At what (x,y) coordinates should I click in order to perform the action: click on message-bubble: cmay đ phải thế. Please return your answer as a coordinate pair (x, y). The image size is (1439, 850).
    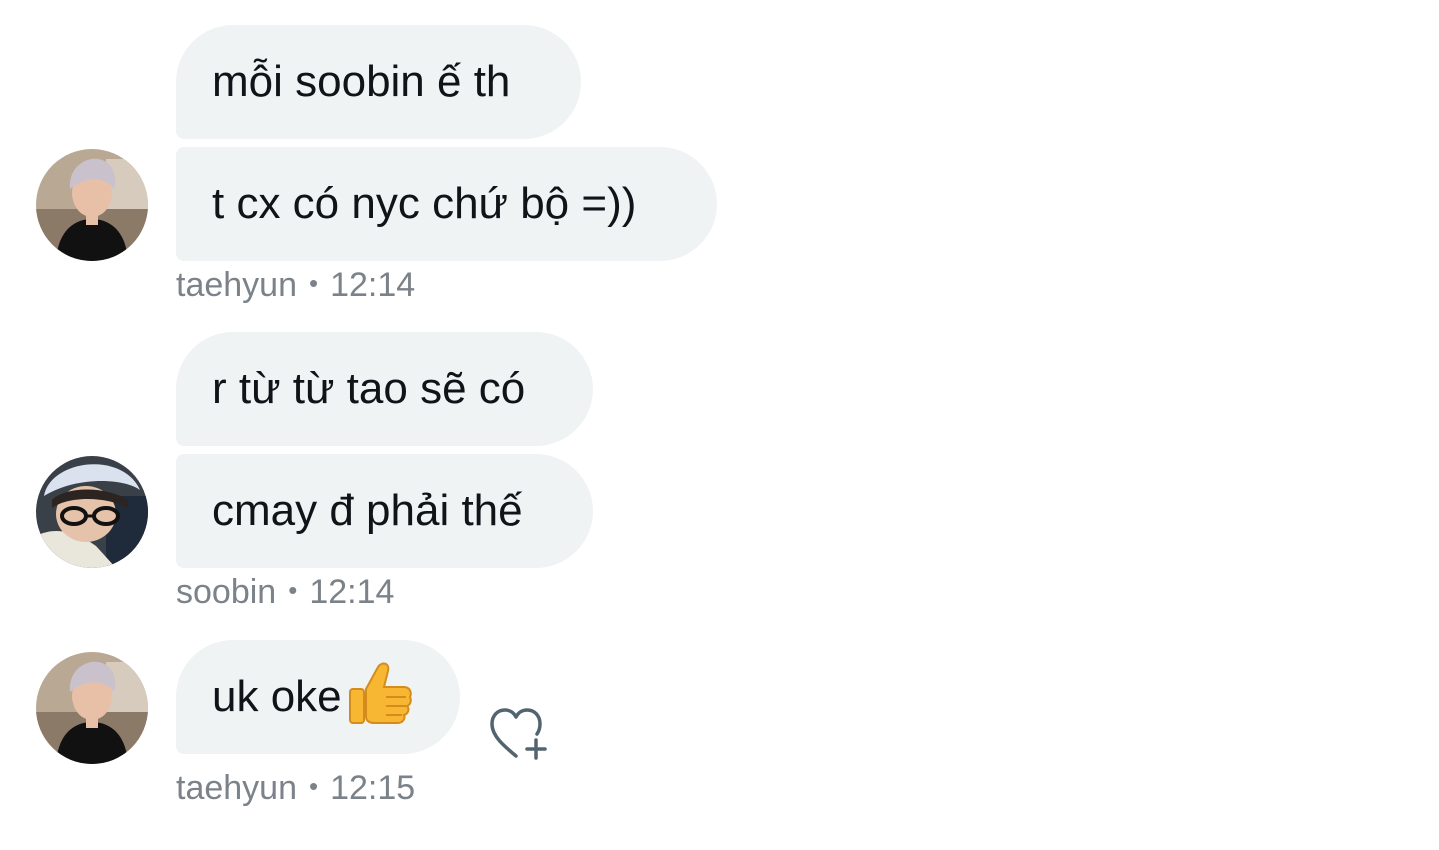
    Looking at the image, I should click on (384, 511).